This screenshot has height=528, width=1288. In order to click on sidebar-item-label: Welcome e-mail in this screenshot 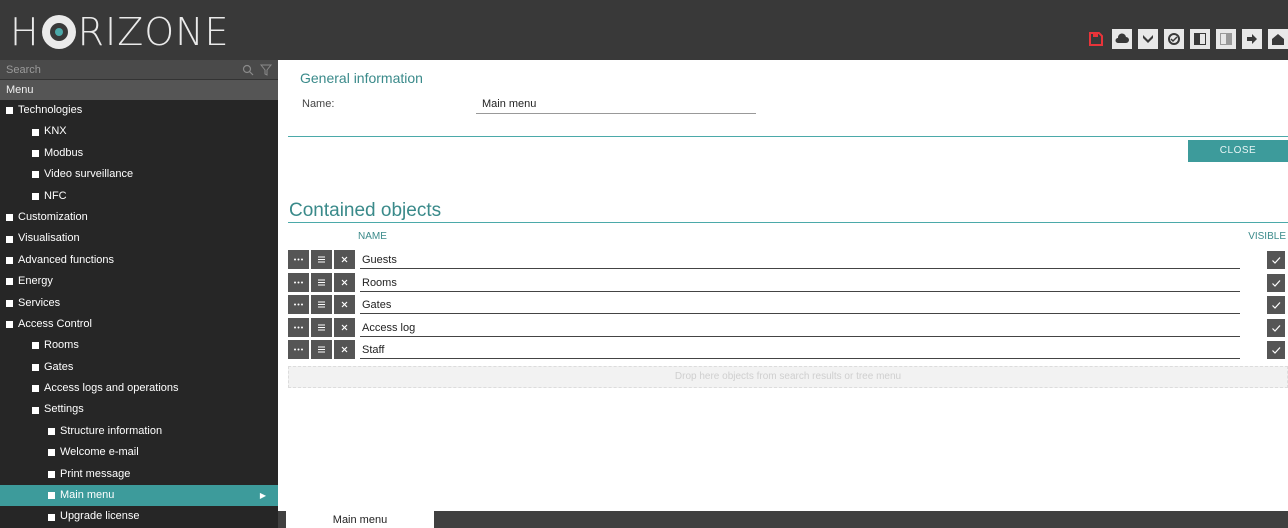, I will do `click(99, 452)`.